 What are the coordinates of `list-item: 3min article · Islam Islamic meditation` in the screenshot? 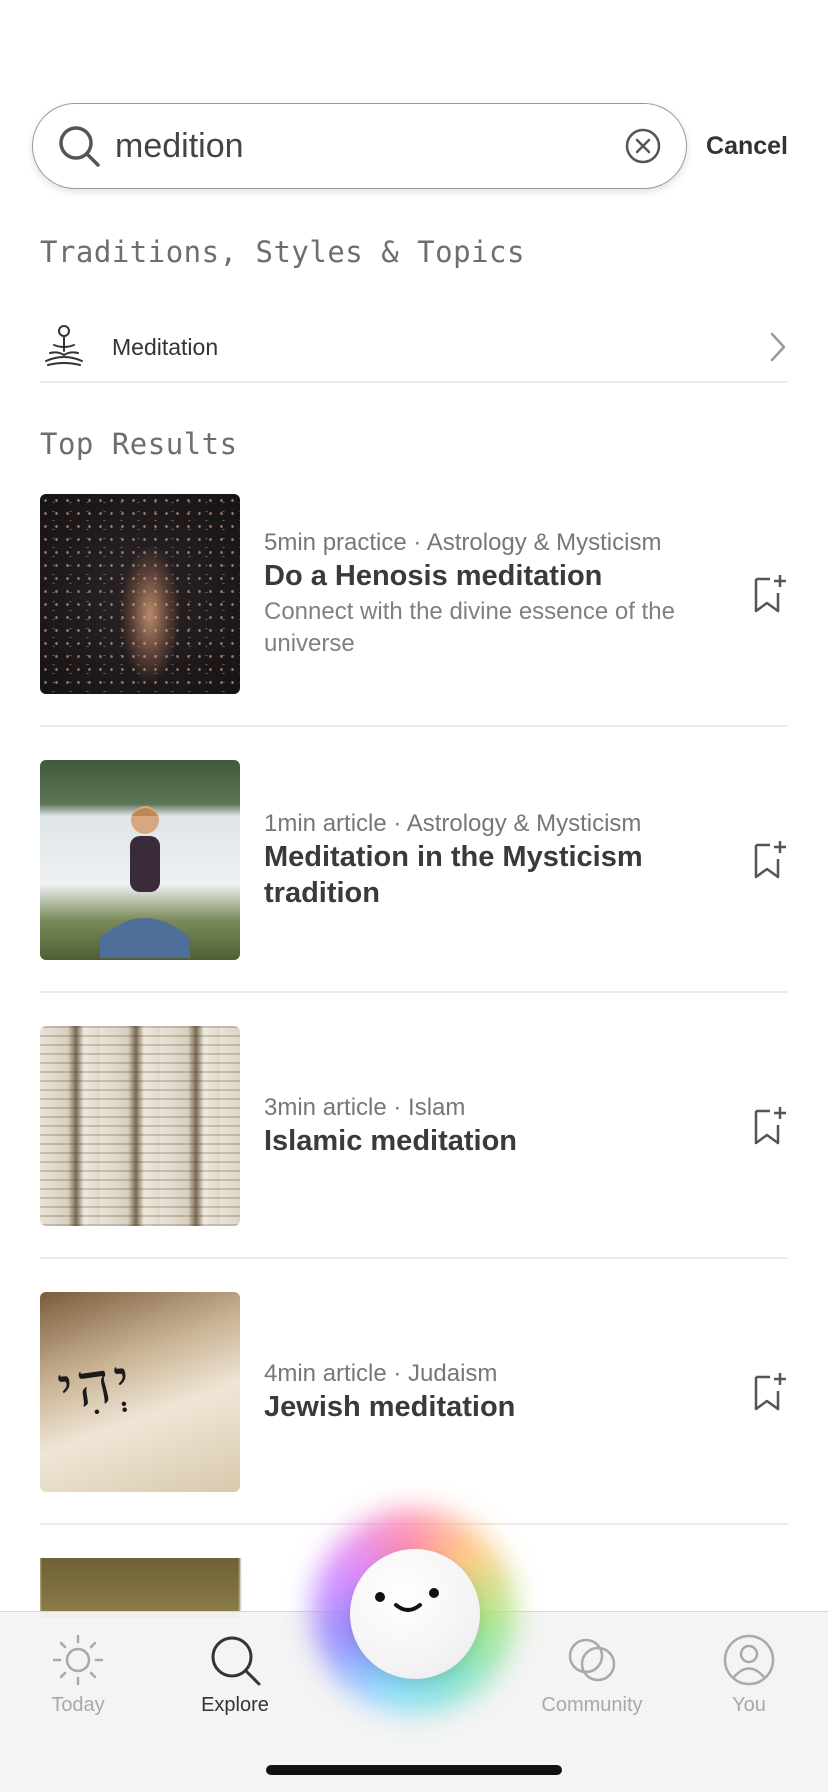 It's located at (414, 1126).